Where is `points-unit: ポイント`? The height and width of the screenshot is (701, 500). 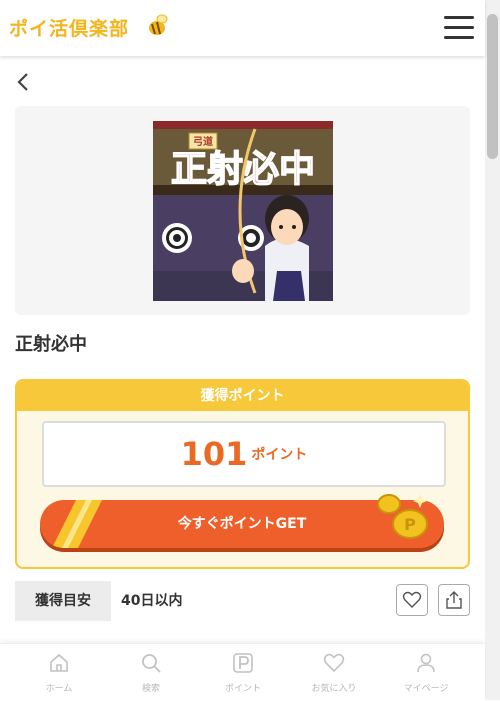 points-unit: ポイント is located at coordinates (279, 455).